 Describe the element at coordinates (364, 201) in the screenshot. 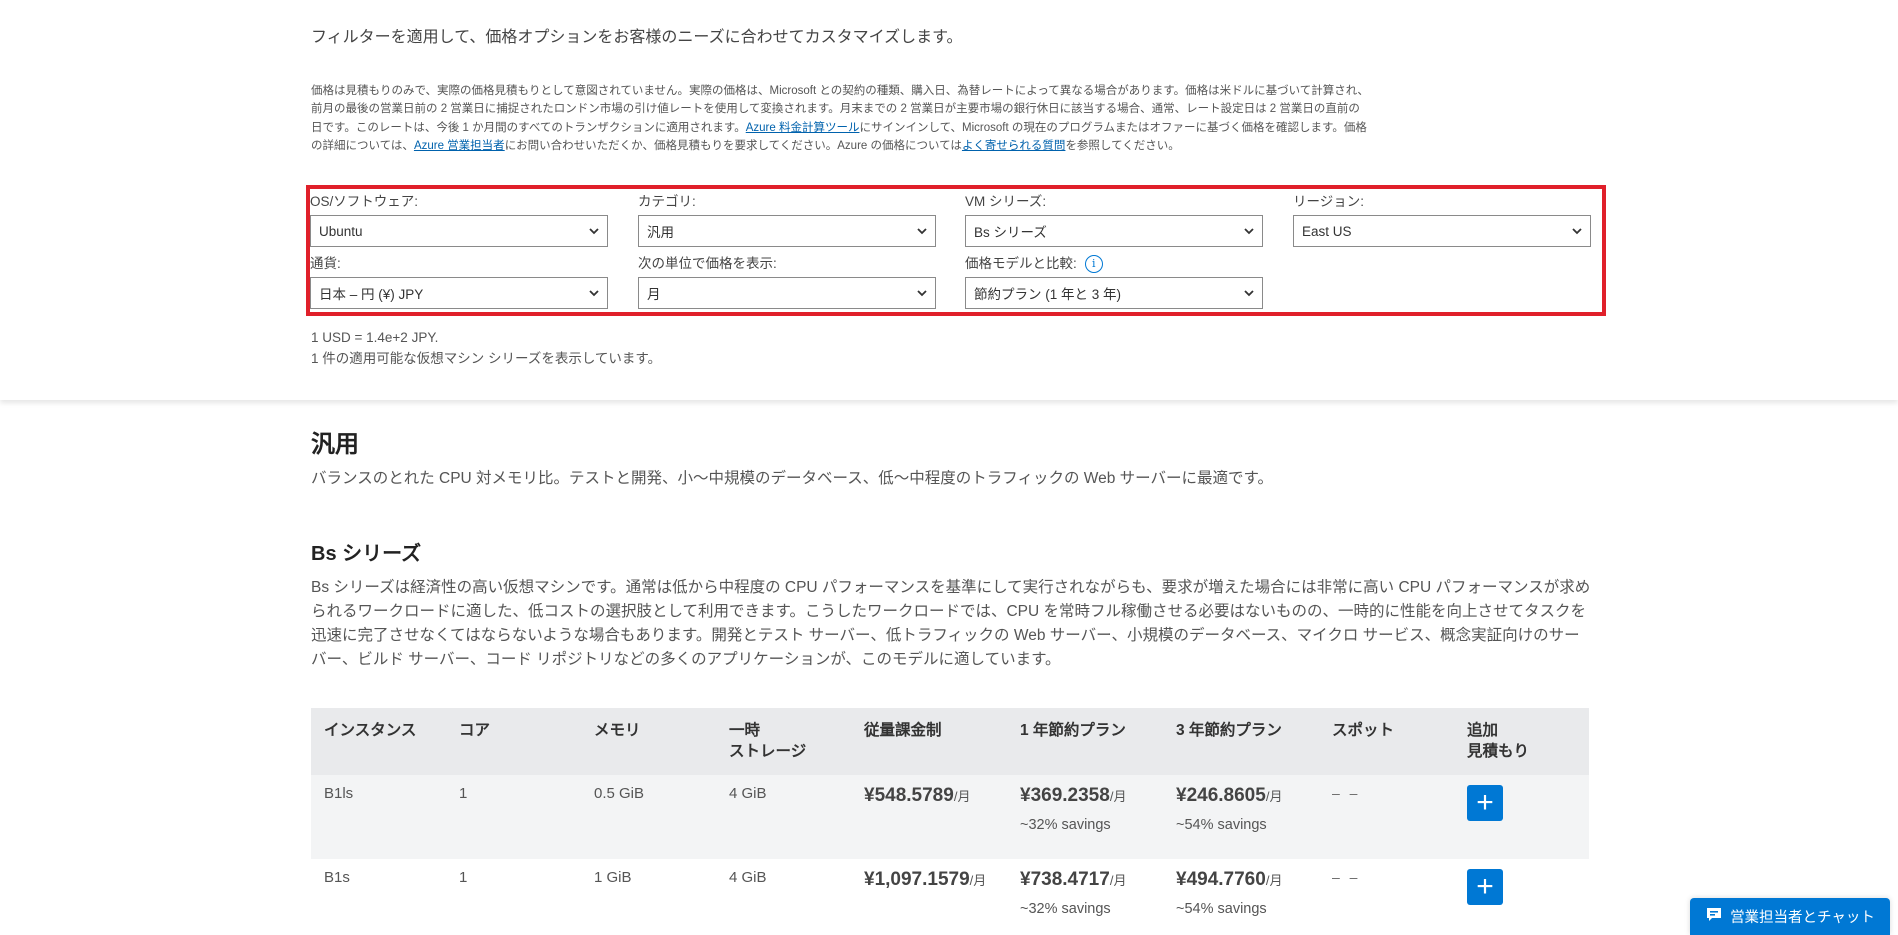

I see `os-filter-label: OS/ソフトウェア:` at that location.